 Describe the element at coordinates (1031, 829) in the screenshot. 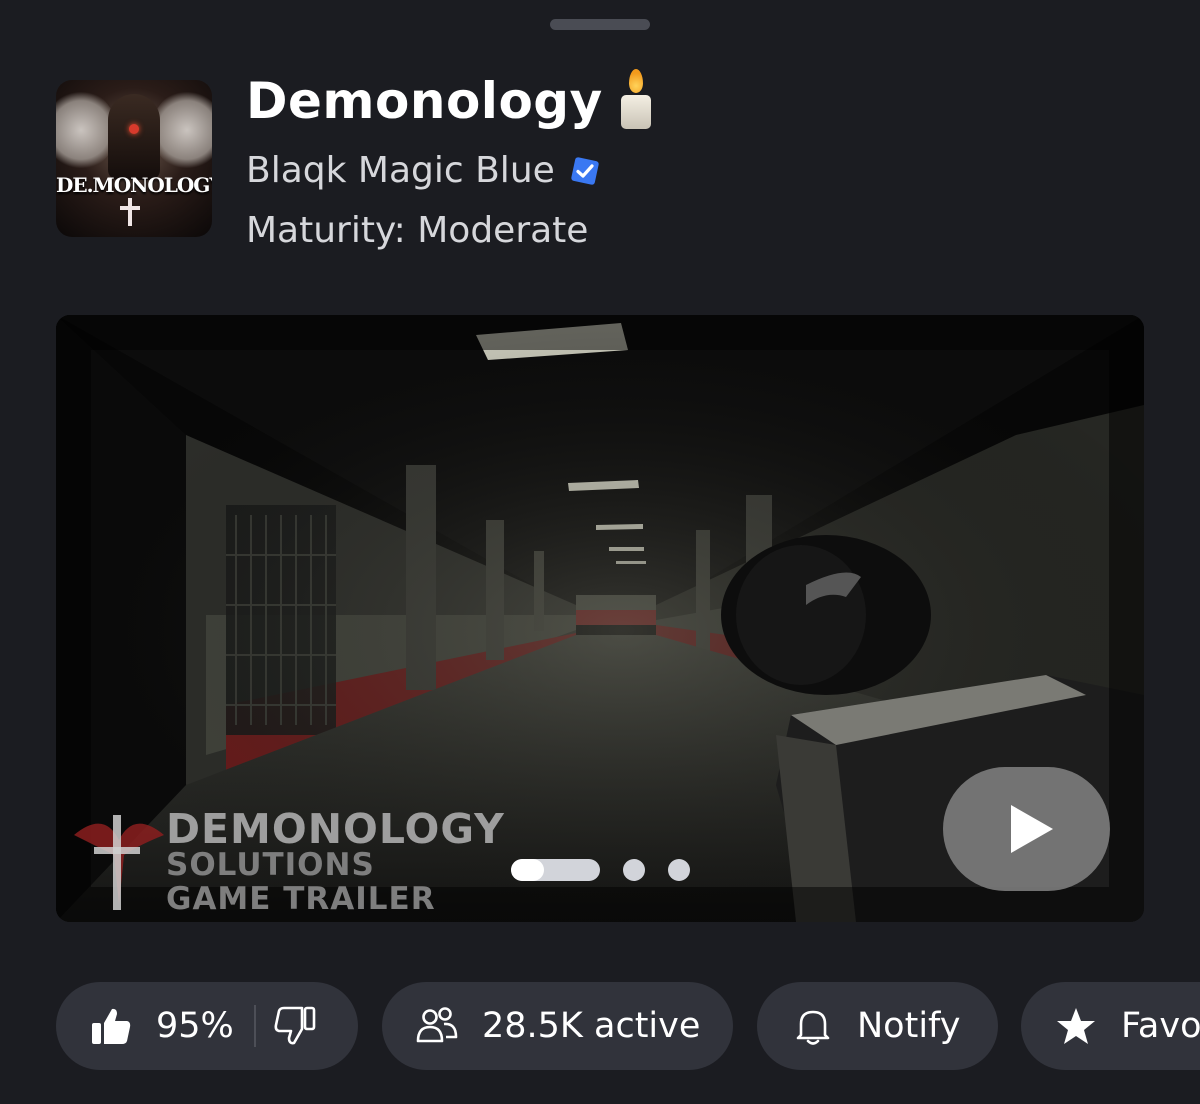

I see `play-icon` at that location.